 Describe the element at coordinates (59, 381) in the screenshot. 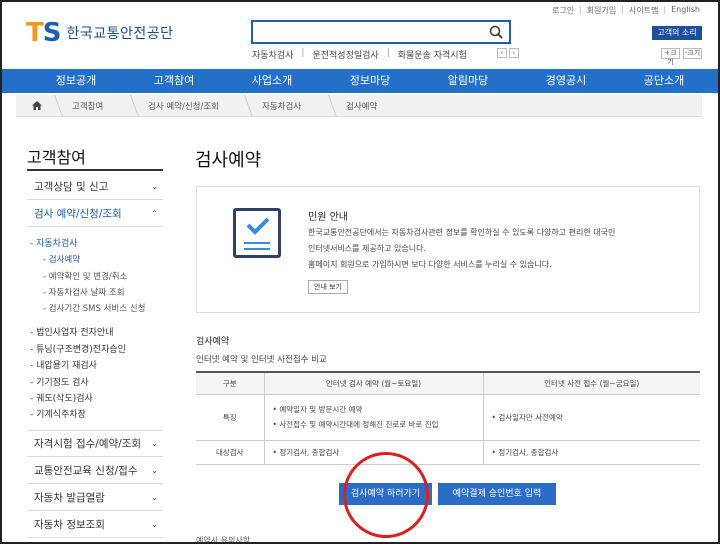

I see `sidebar-sub-instrument: - 기기정도 검사` at that location.